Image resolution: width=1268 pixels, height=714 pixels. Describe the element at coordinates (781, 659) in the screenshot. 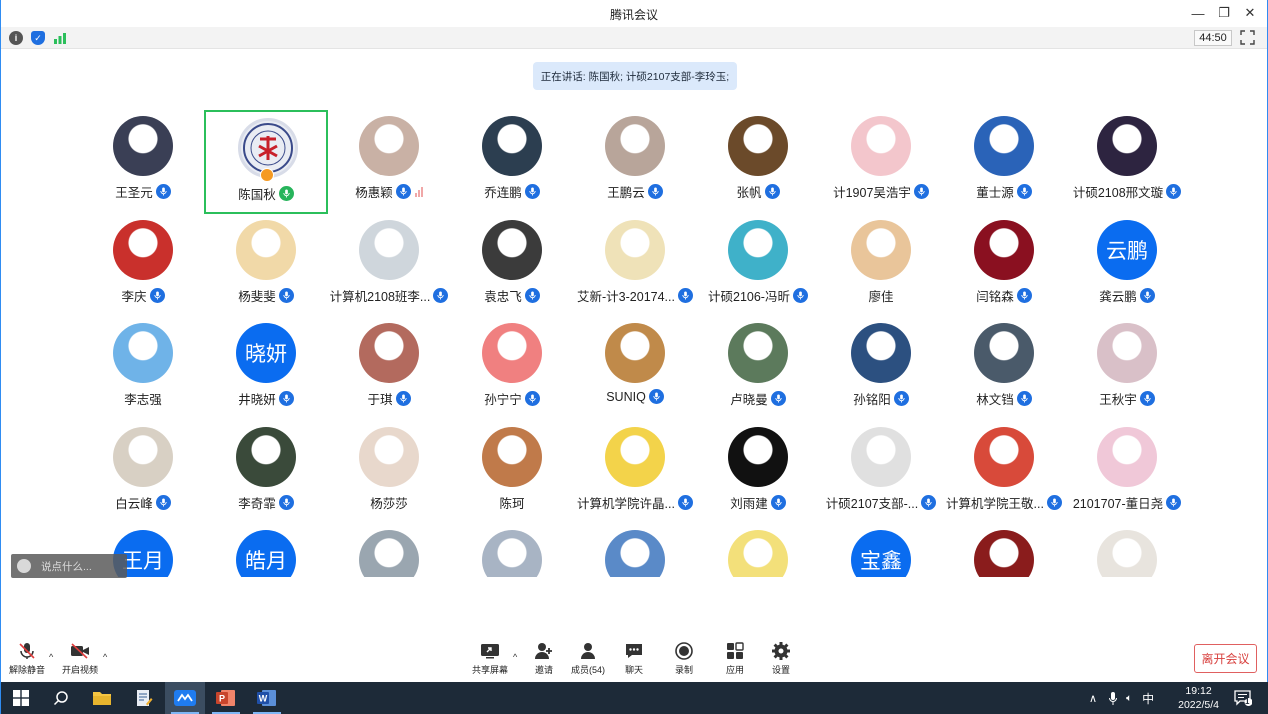

I see `settings-button: 设置` at that location.